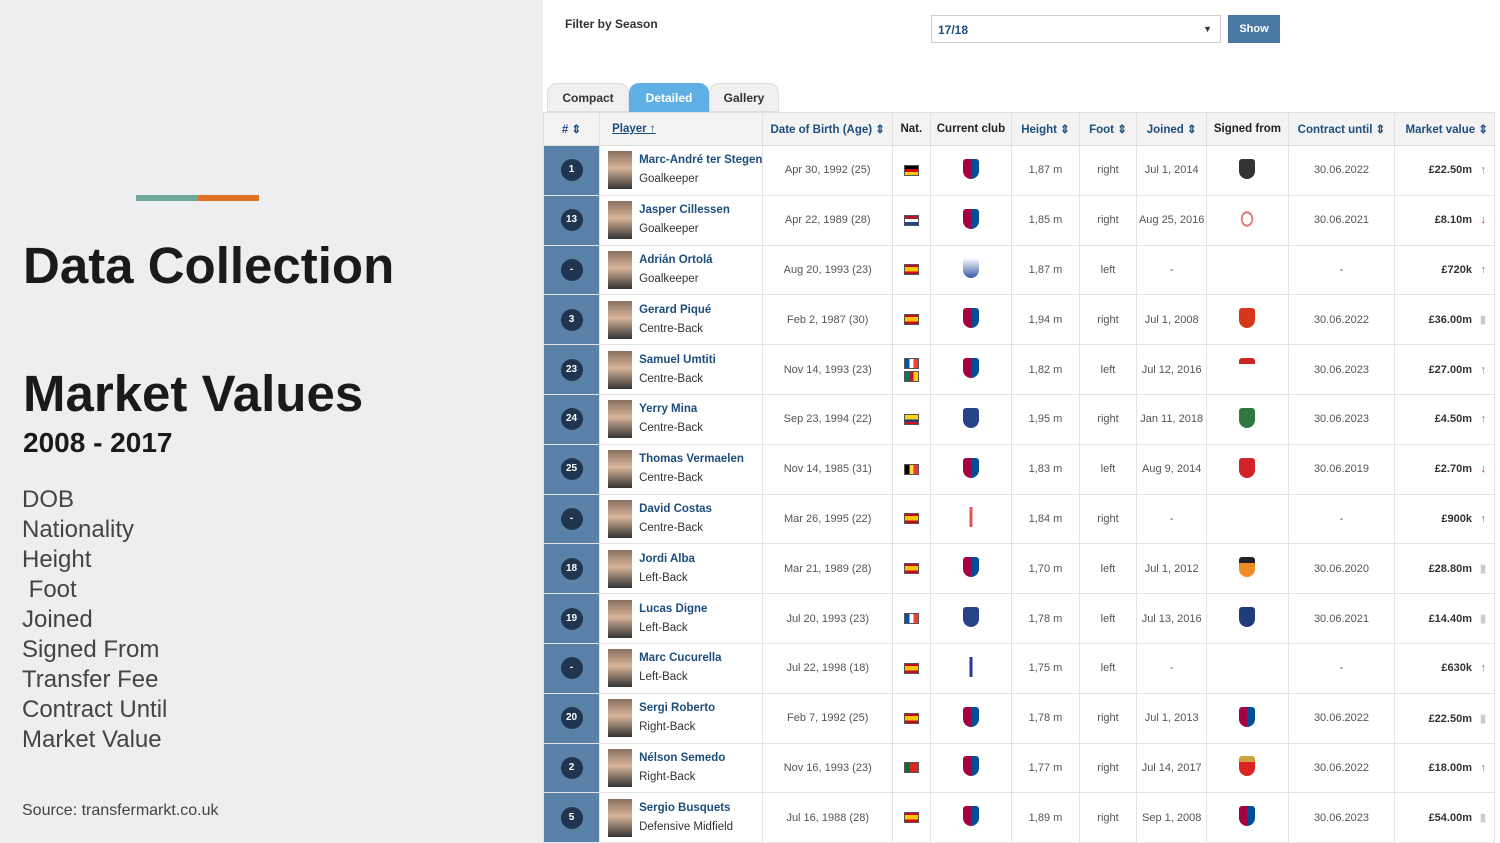 Image resolution: width=1500 pixels, height=843 pixels. What do you see at coordinates (680, 658) in the screenshot?
I see `player-name-link: Marc Cucurella` at bounding box center [680, 658].